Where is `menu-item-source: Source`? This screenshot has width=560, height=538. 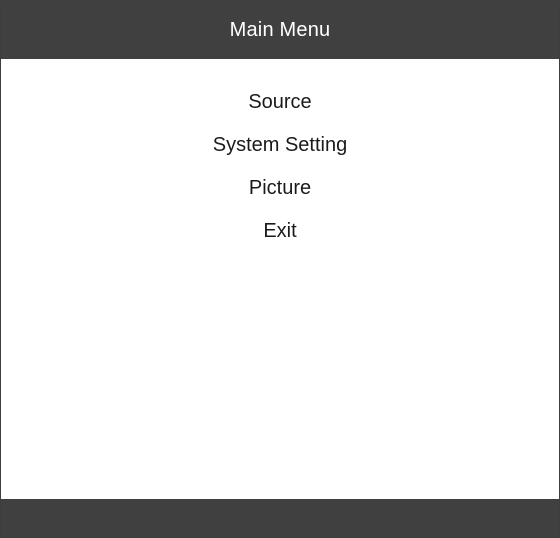 menu-item-source: Source is located at coordinates (279, 102).